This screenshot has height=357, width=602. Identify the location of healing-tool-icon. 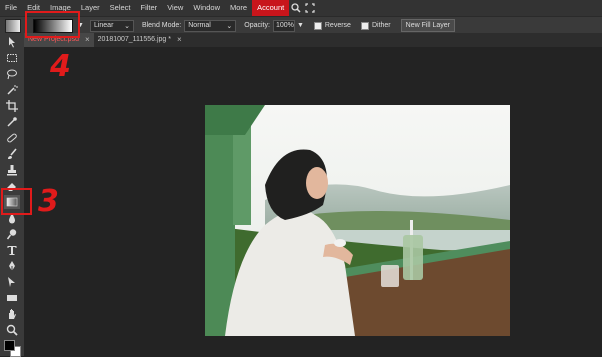
(12, 138).